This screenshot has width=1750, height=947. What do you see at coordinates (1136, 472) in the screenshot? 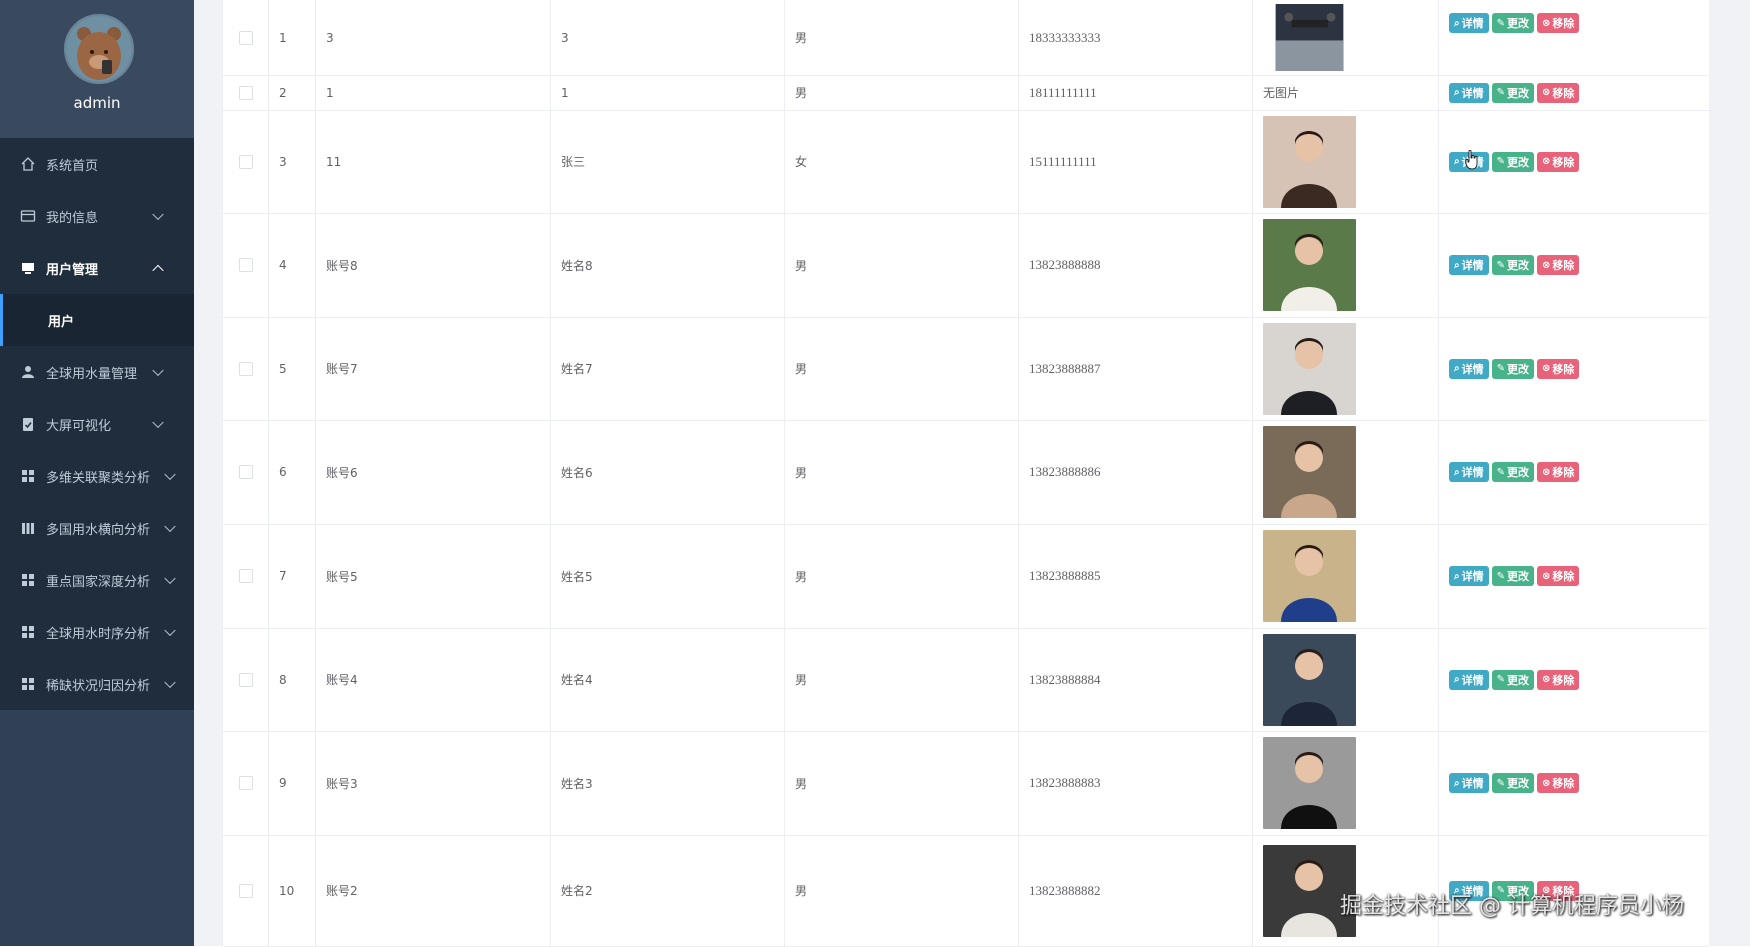
I see `phone-cell: 13823888886` at bounding box center [1136, 472].